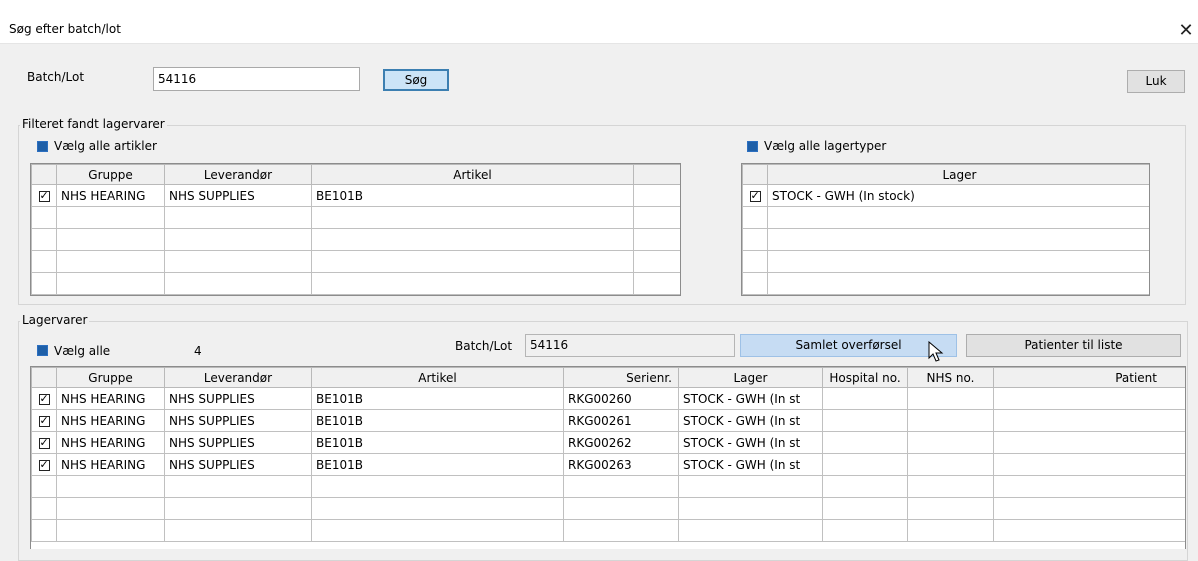  I want to click on col-header-hospital-no: Hospital no., so click(865, 377).